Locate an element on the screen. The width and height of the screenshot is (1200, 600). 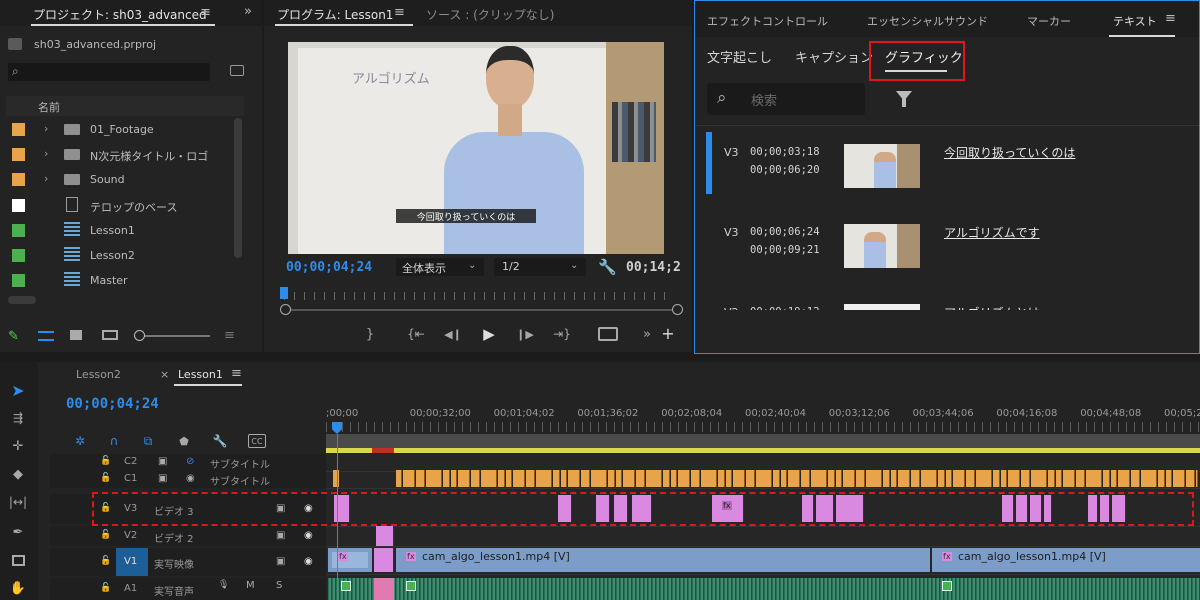
track-id: C2 is located at coordinates (130, 461).